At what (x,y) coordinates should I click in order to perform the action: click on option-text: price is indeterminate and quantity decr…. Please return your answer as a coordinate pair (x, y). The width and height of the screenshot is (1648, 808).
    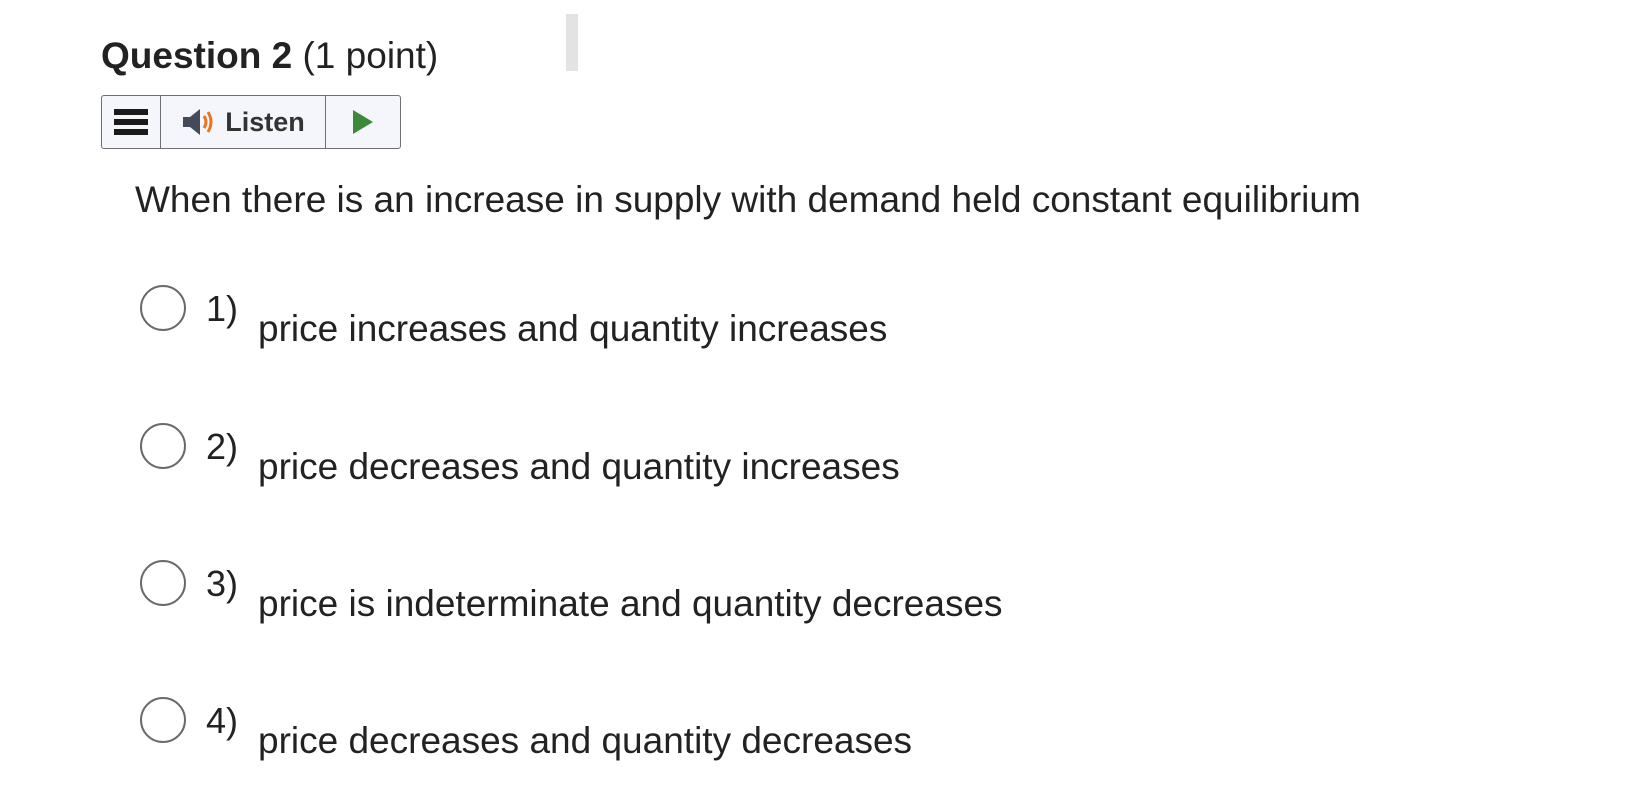
    Looking at the image, I should click on (630, 603).